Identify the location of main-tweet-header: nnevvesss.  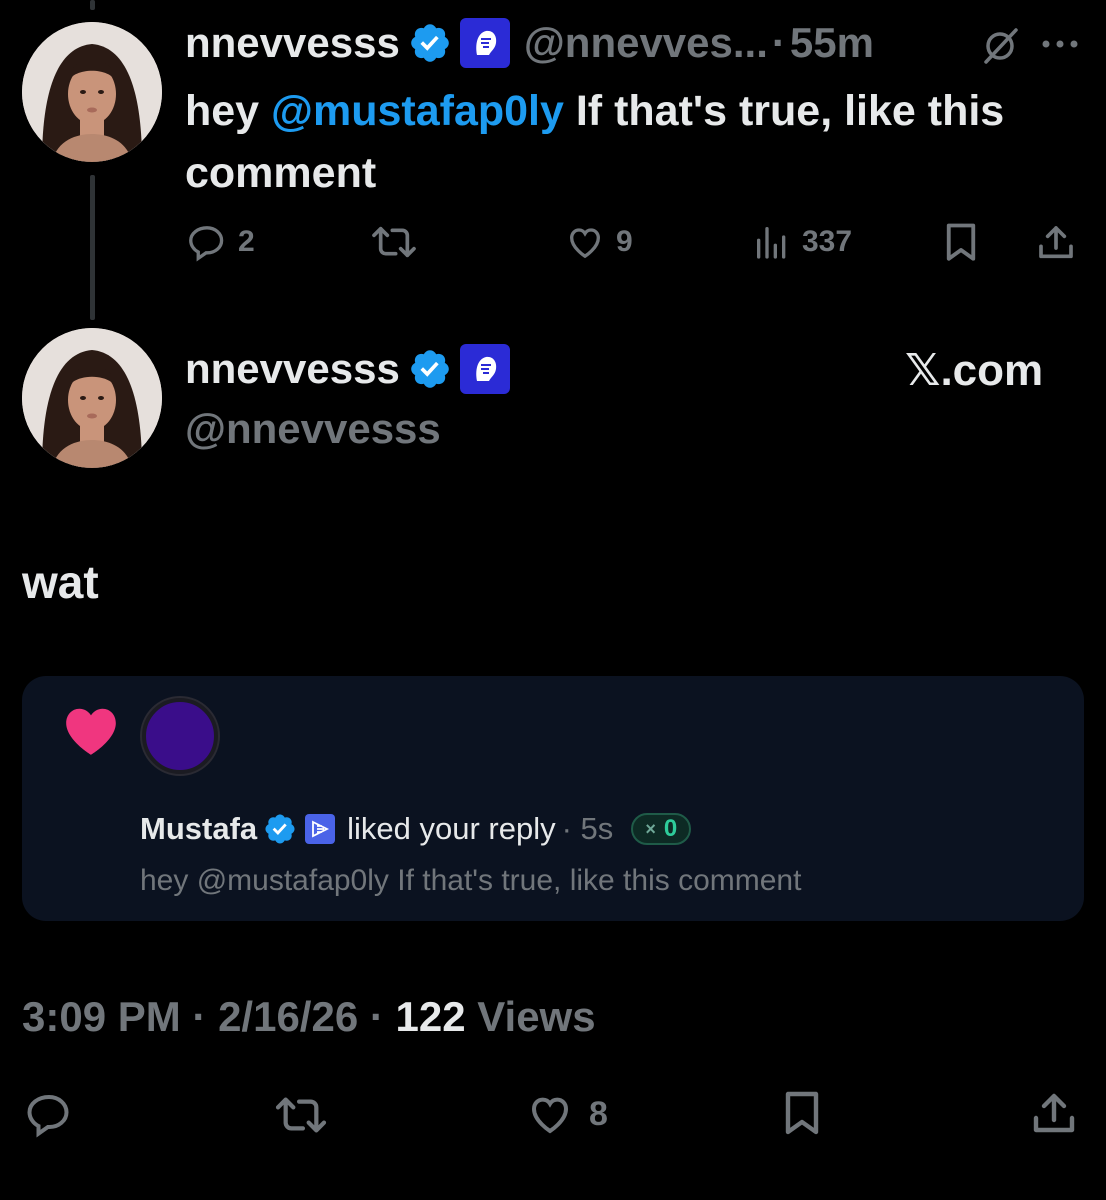
(347, 369).